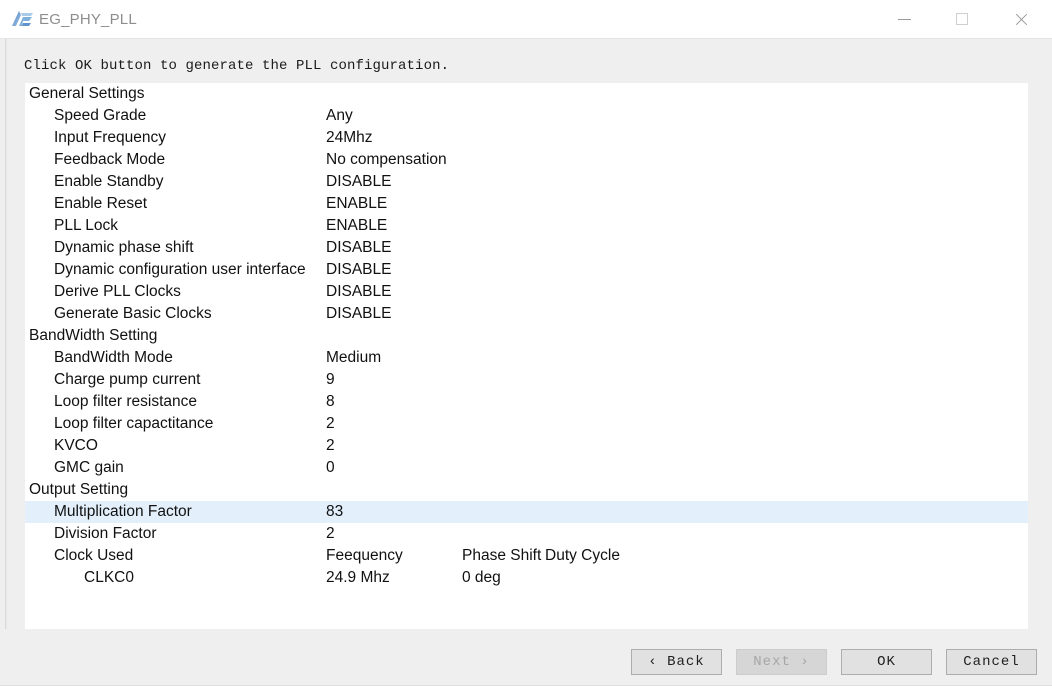  Describe the element at coordinates (526, 116) in the screenshot. I see `list-item-row: Speed Grade Any` at that location.